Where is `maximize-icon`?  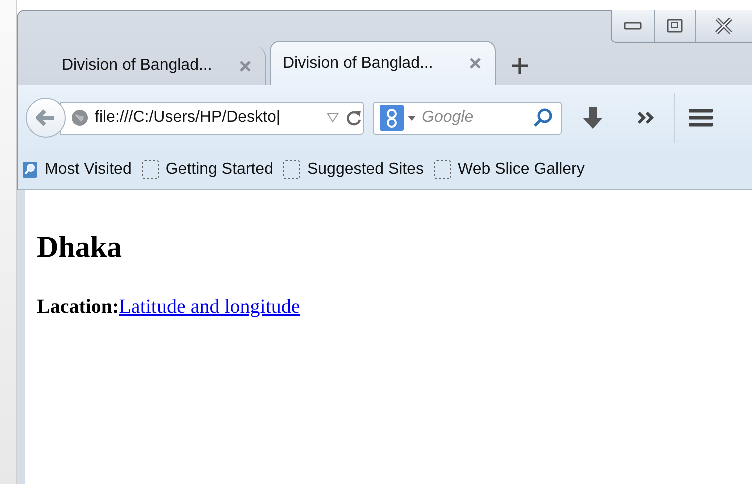
maximize-icon is located at coordinates (675, 26).